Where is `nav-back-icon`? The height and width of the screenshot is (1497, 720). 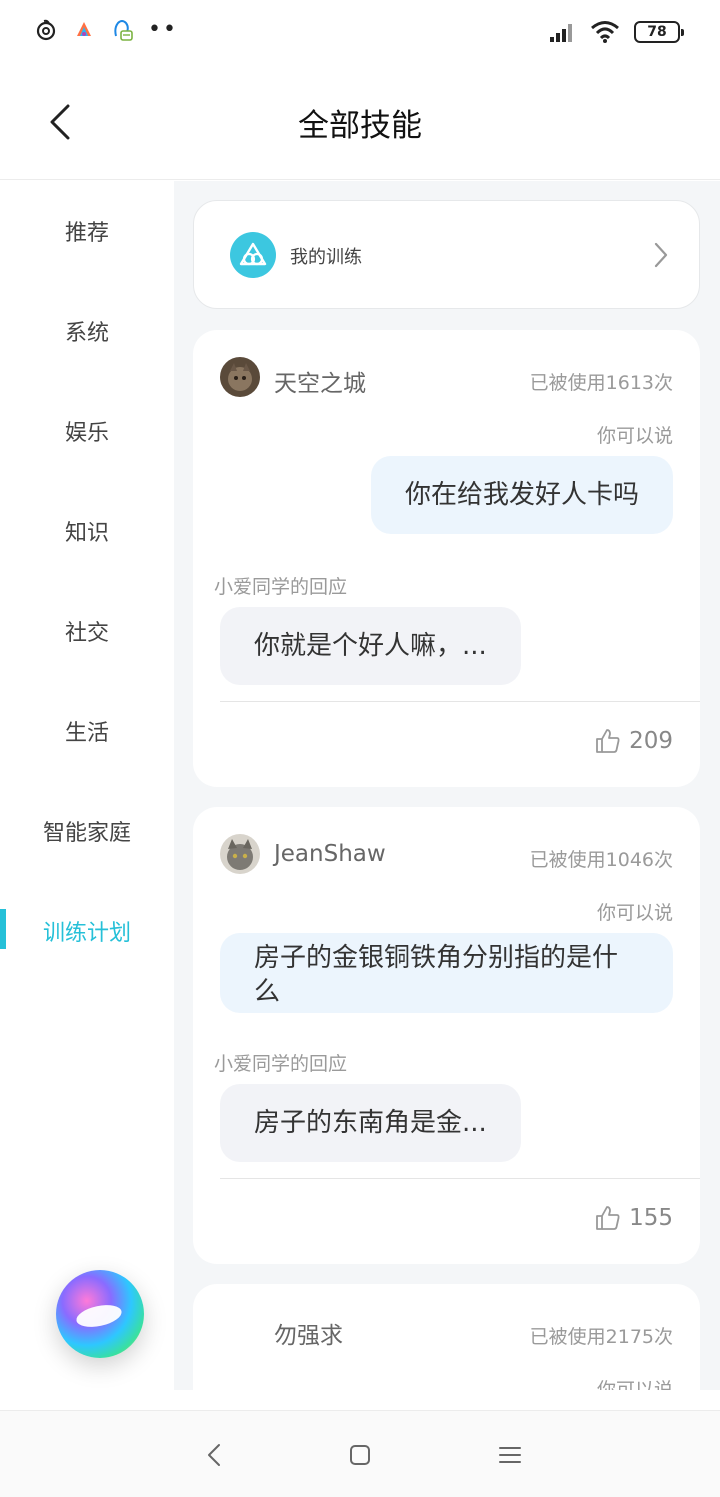
nav-back-icon is located at coordinates (214, 1455).